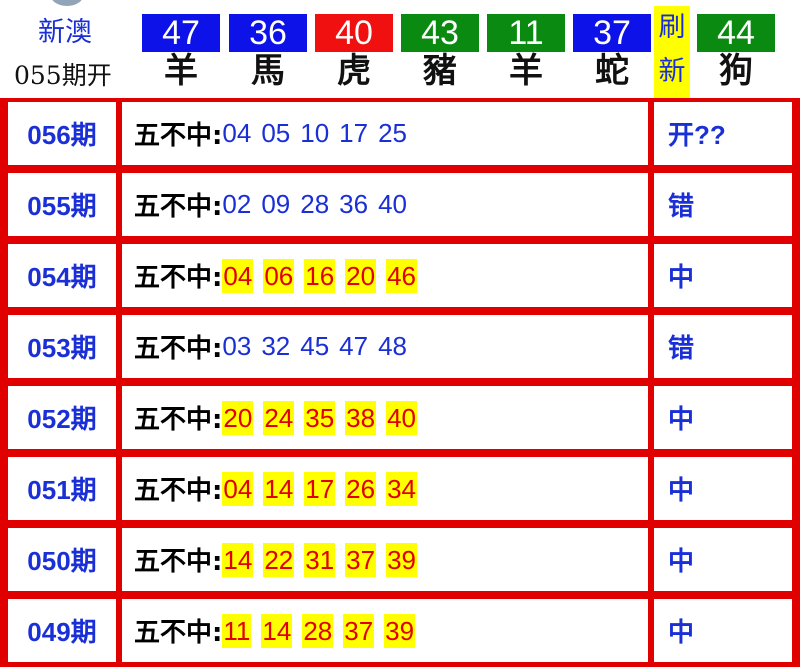 This screenshot has height=667, width=800. Describe the element at coordinates (62, 133) in the screenshot. I see `period-cell: 056期` at that location.